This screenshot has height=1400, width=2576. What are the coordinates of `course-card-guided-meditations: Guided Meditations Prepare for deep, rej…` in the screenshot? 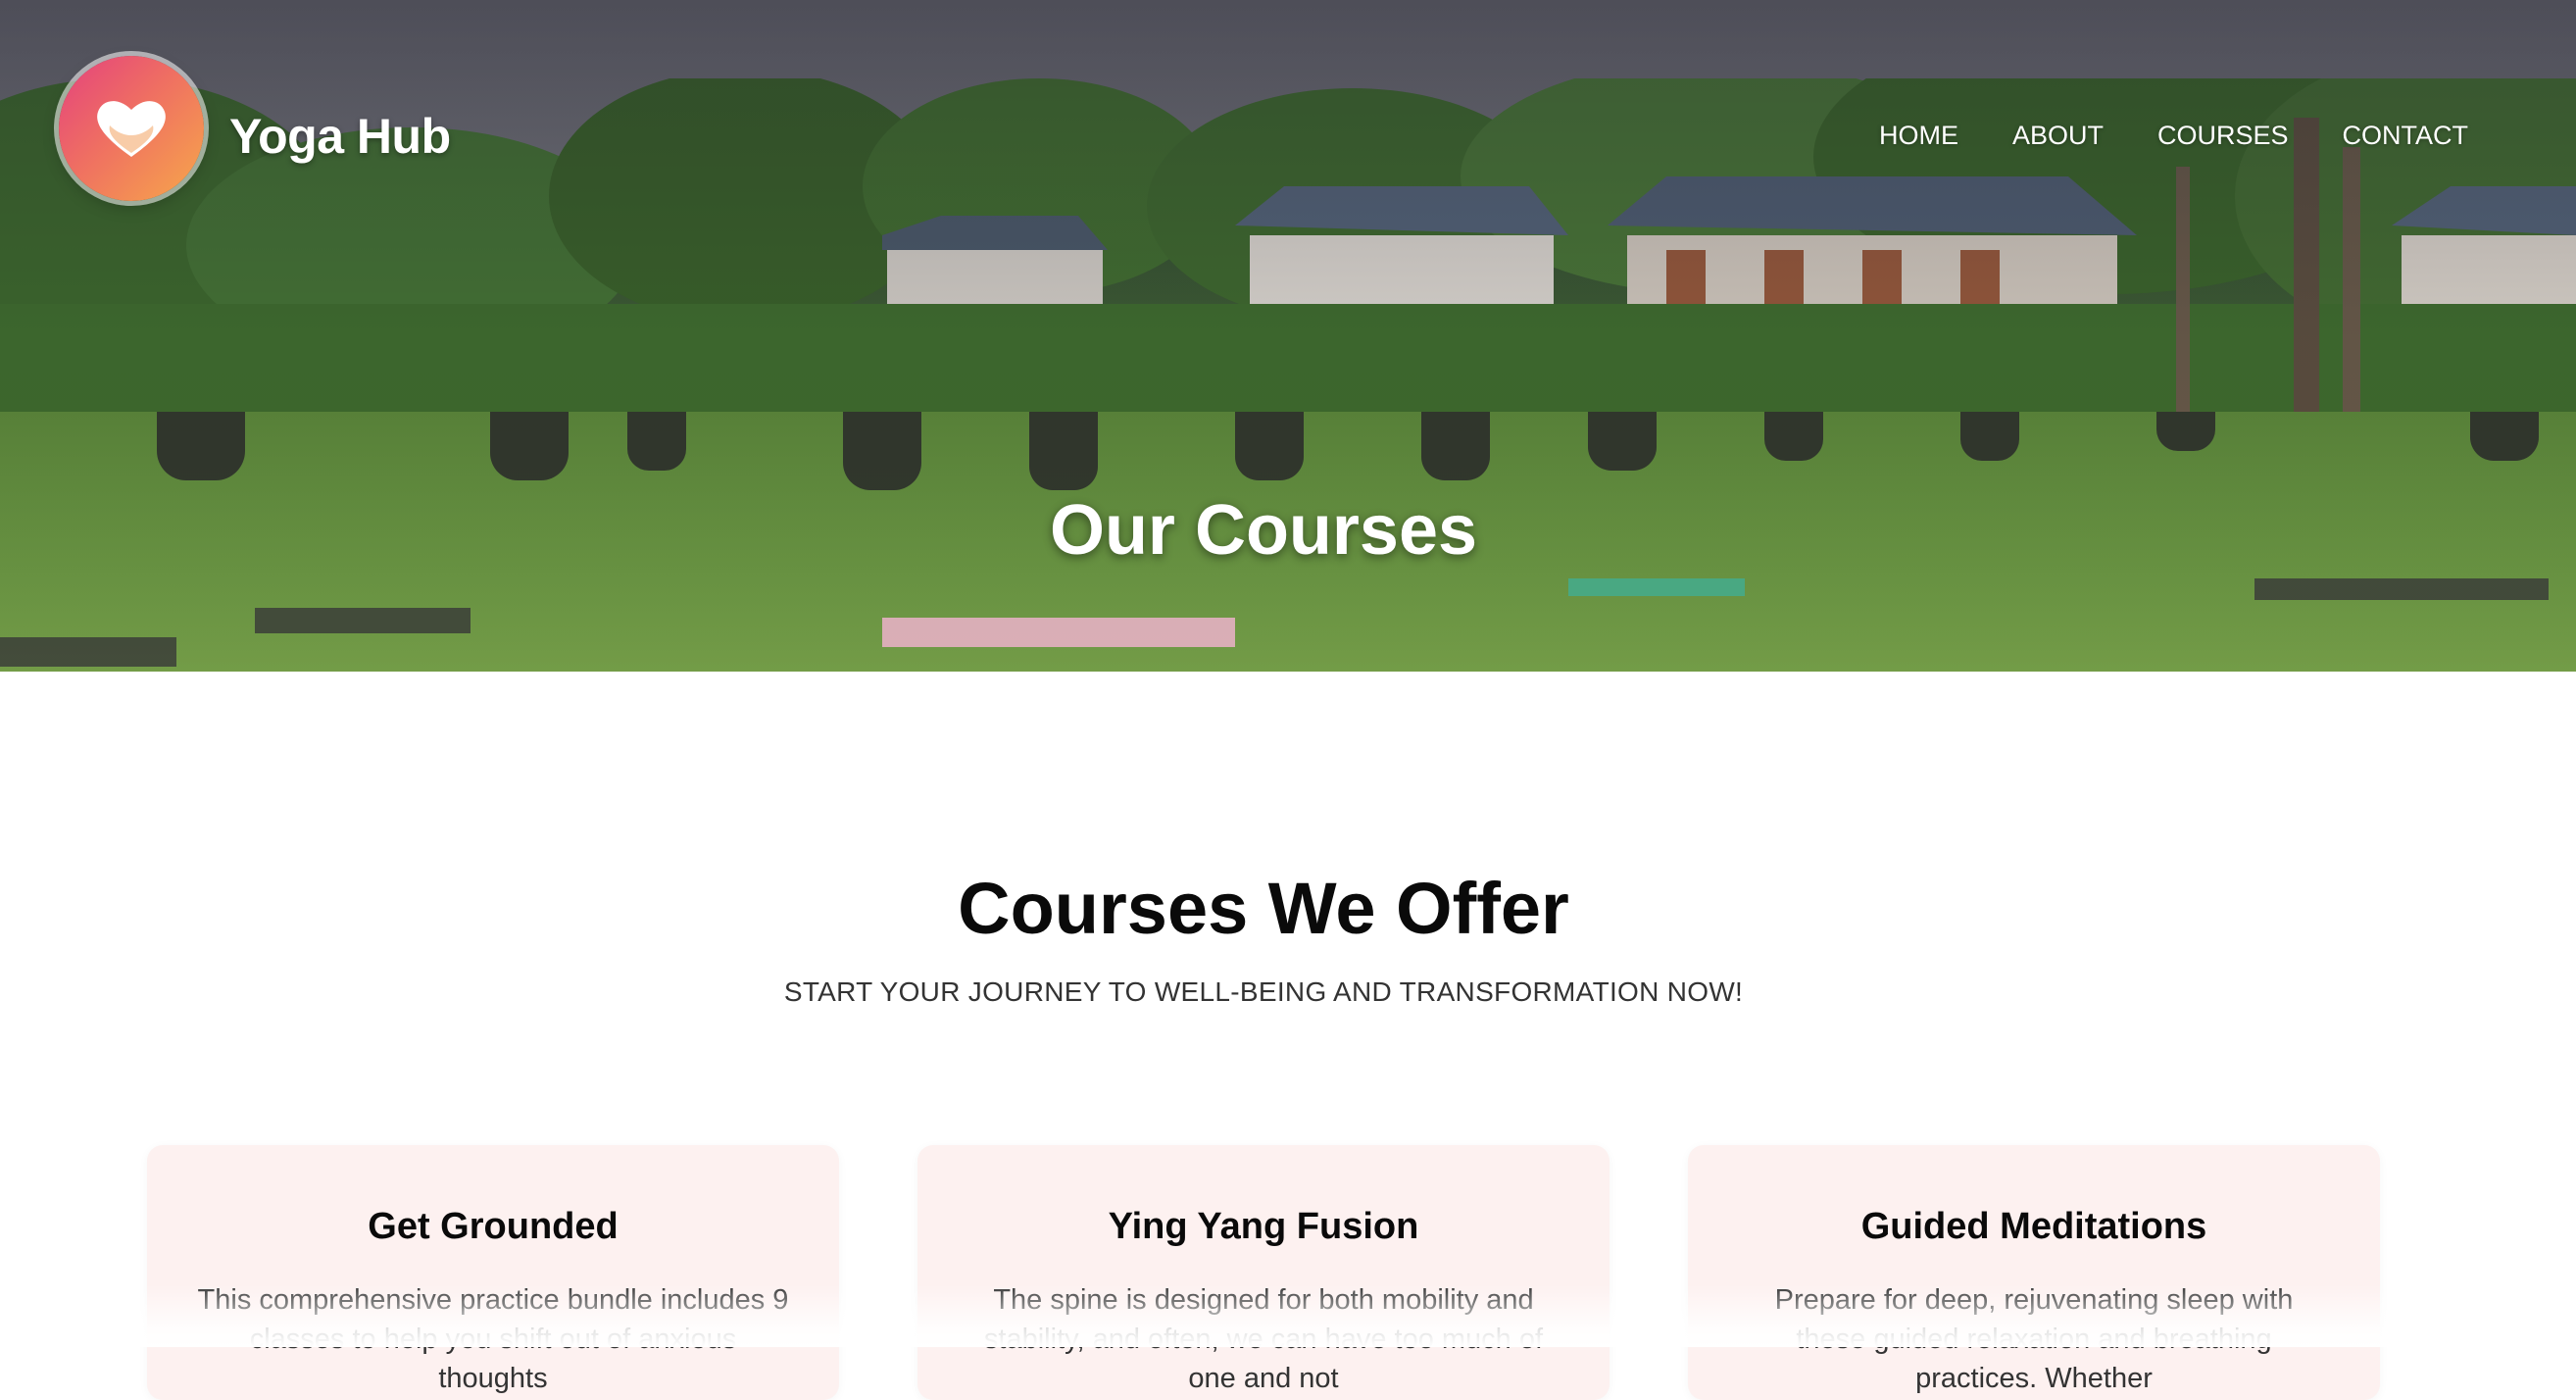 It's located at (2034, 1272).